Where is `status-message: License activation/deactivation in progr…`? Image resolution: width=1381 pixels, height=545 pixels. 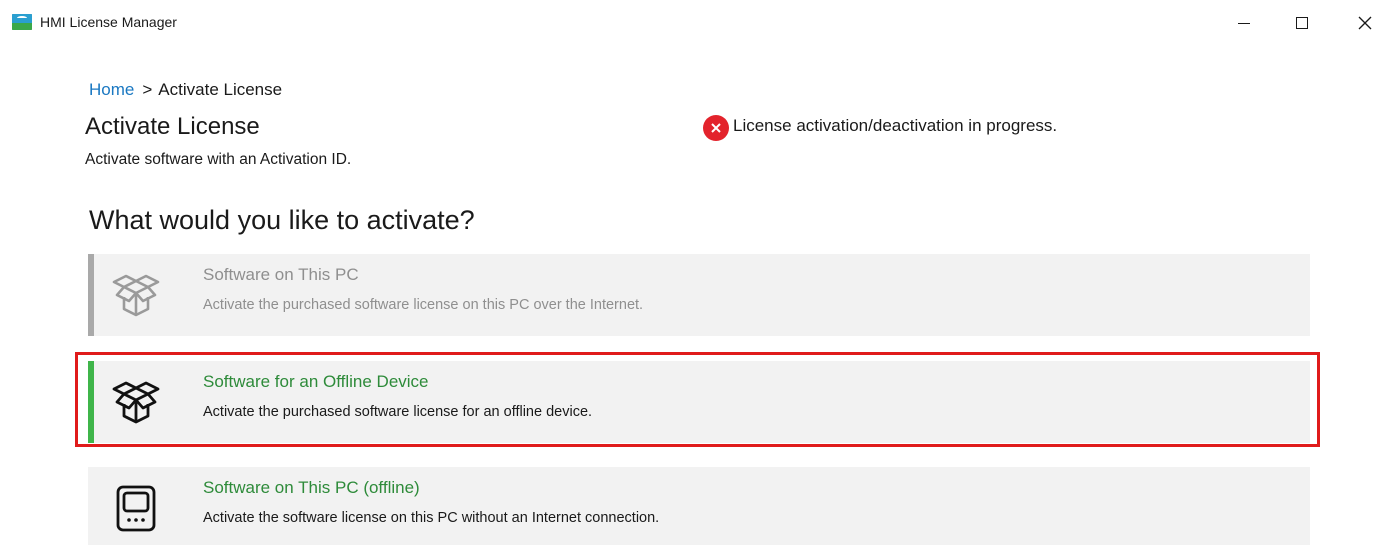
status-message: License activation/deactivation in progr… is located at coordinates (880, 126).